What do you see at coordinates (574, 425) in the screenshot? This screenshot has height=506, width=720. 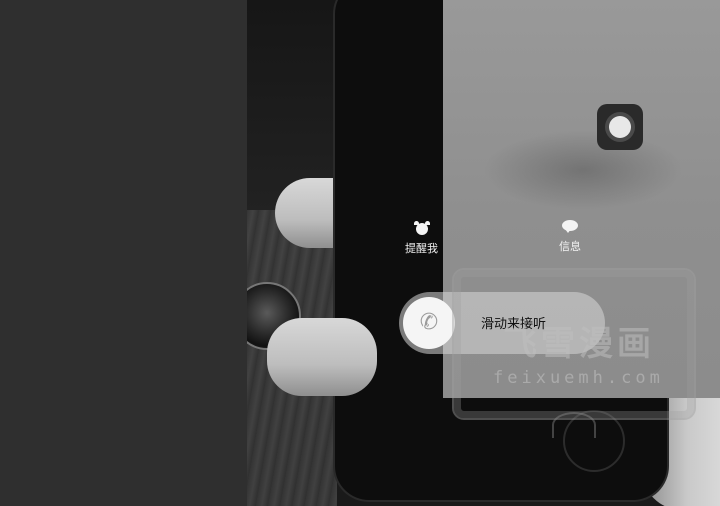 I see `watermark-ornament` at bounding box center [574, 425].